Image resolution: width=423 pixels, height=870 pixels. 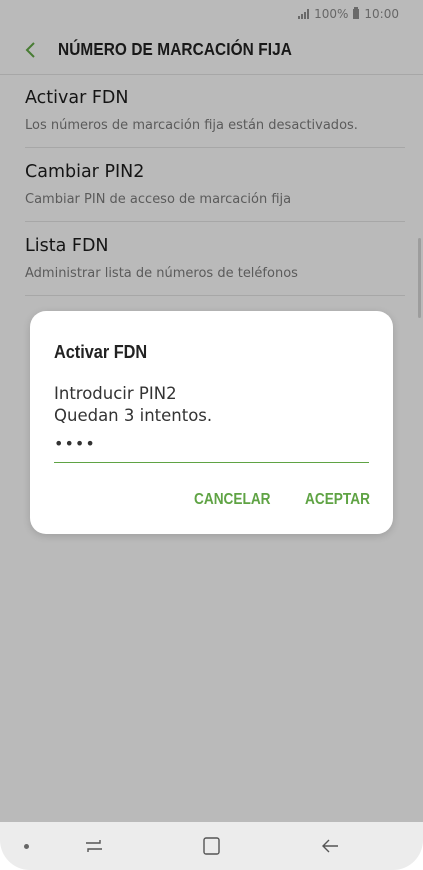 I want to click on dialog-title: Activar FDN, so click(x=101, y=351).